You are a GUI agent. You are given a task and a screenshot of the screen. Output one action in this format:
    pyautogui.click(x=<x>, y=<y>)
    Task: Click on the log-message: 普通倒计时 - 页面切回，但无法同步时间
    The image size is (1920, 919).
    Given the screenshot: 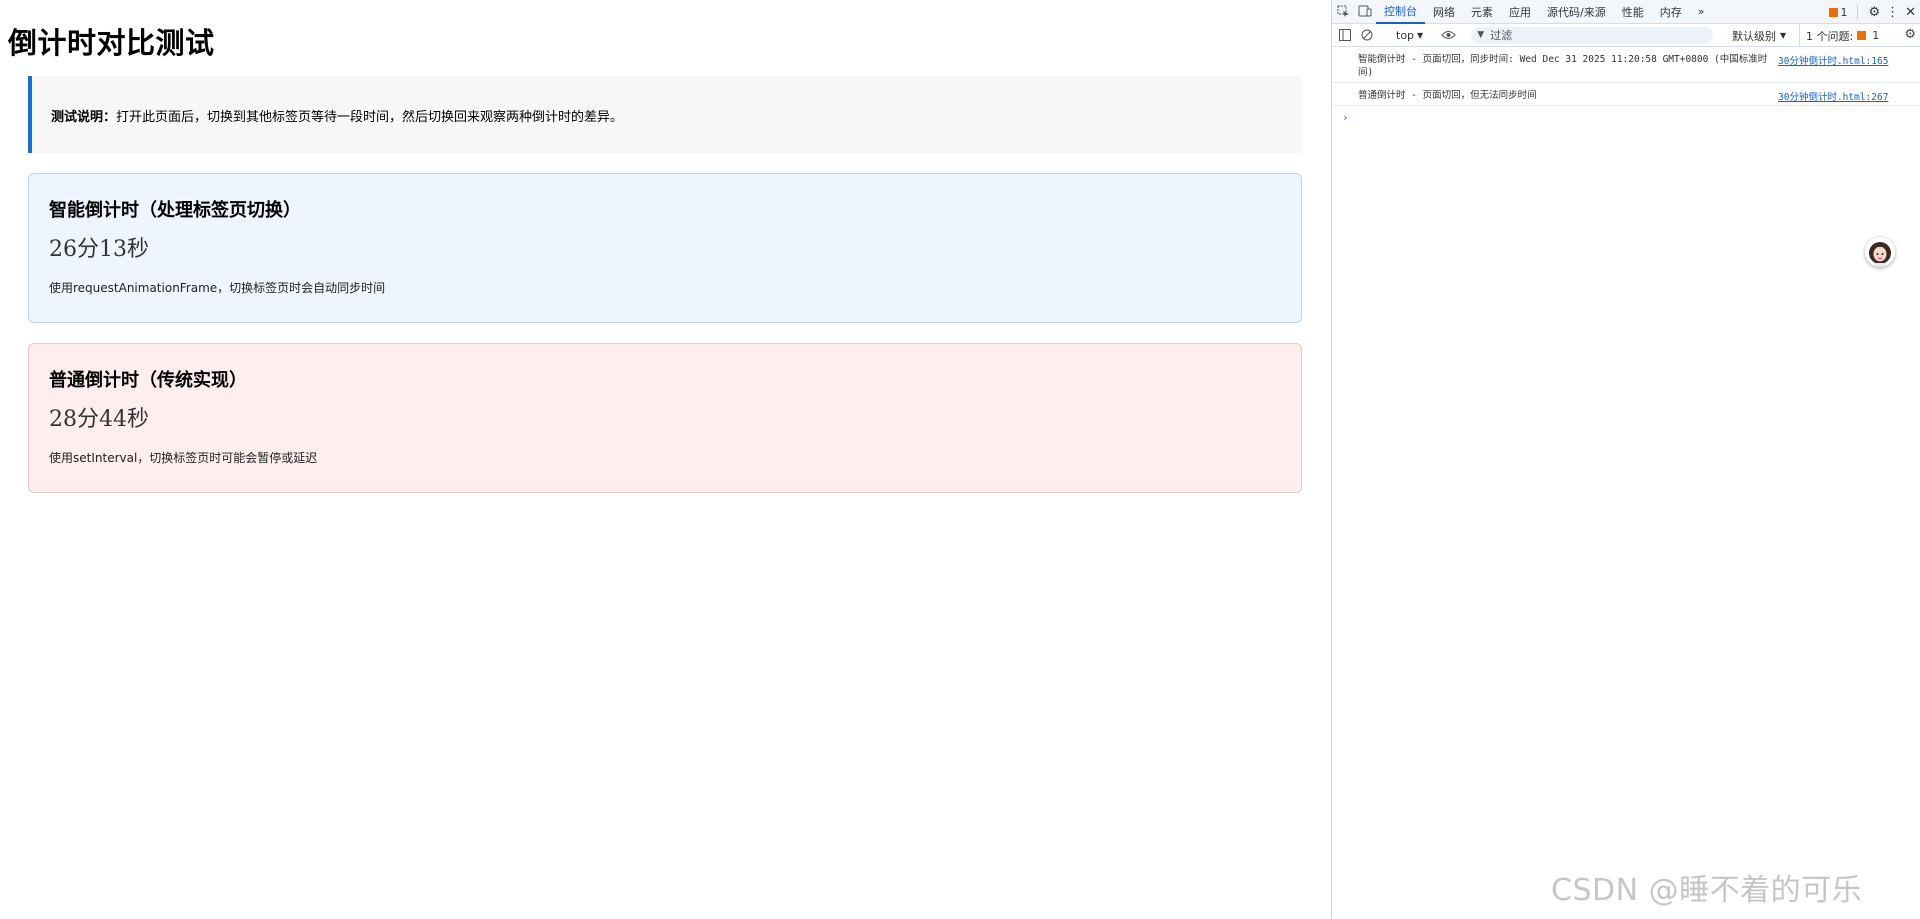 What is the action you would take?
    pyautogui.click(x=1447, y=95)
    